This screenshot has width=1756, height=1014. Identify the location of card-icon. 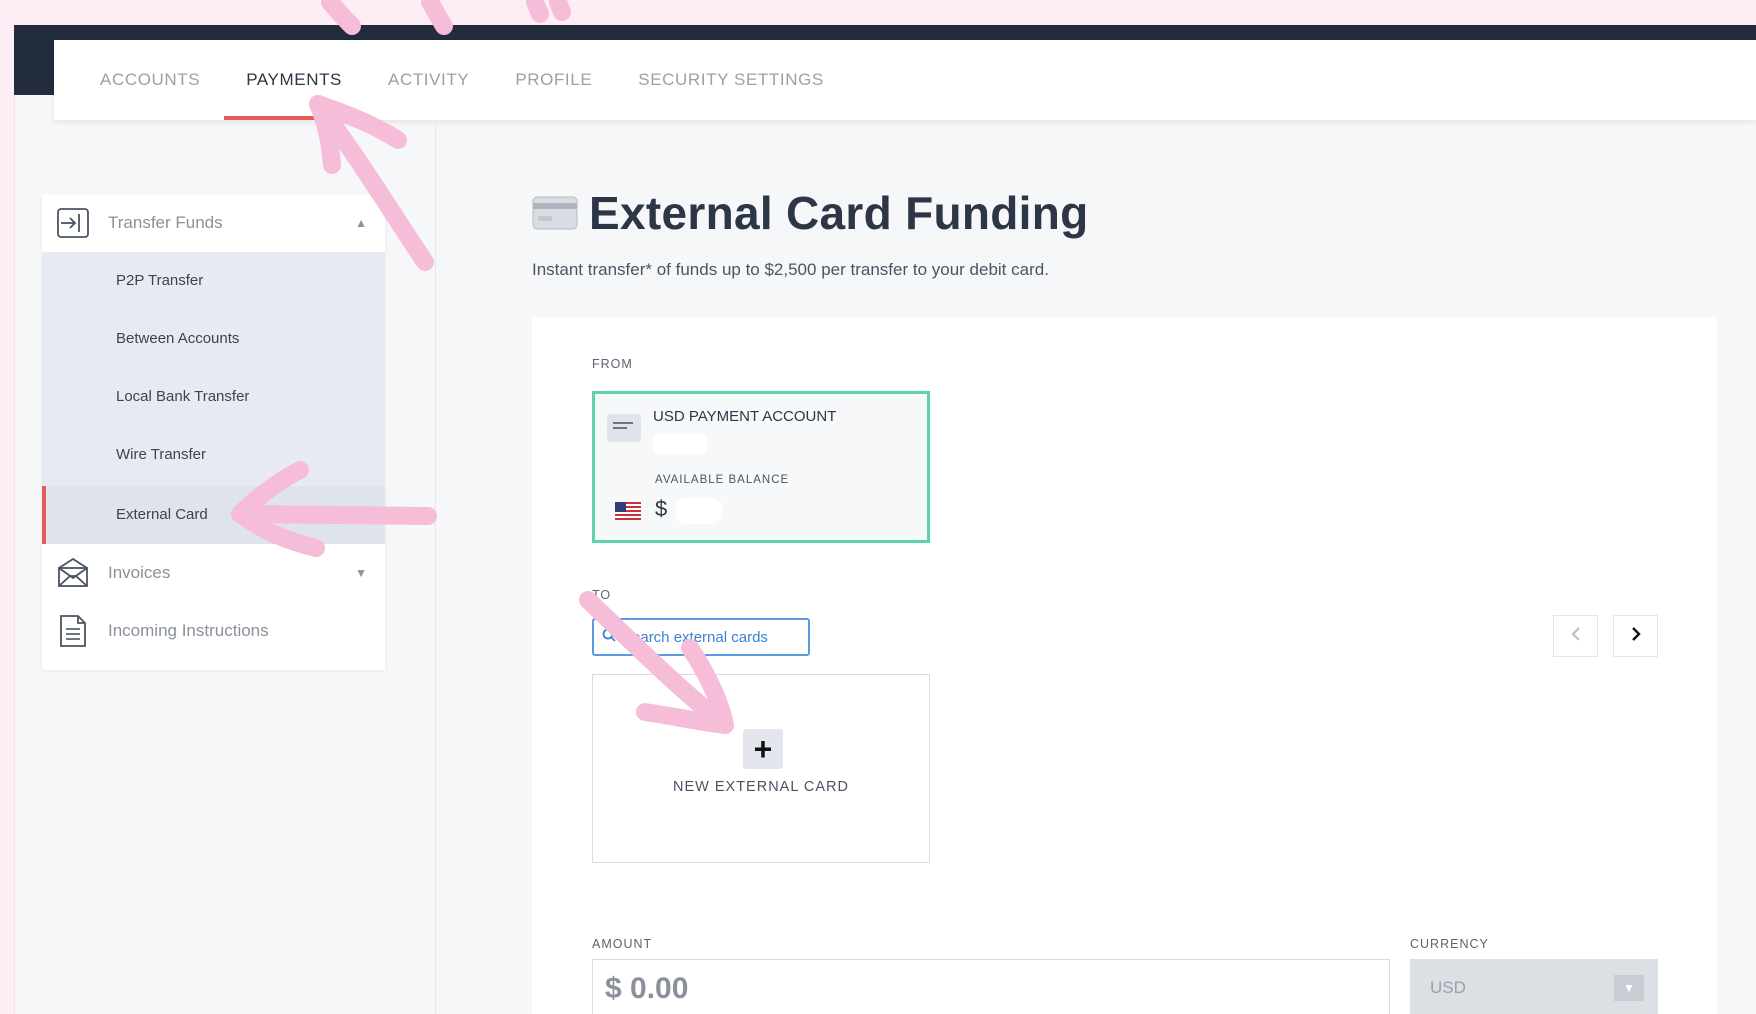
(555, 215).